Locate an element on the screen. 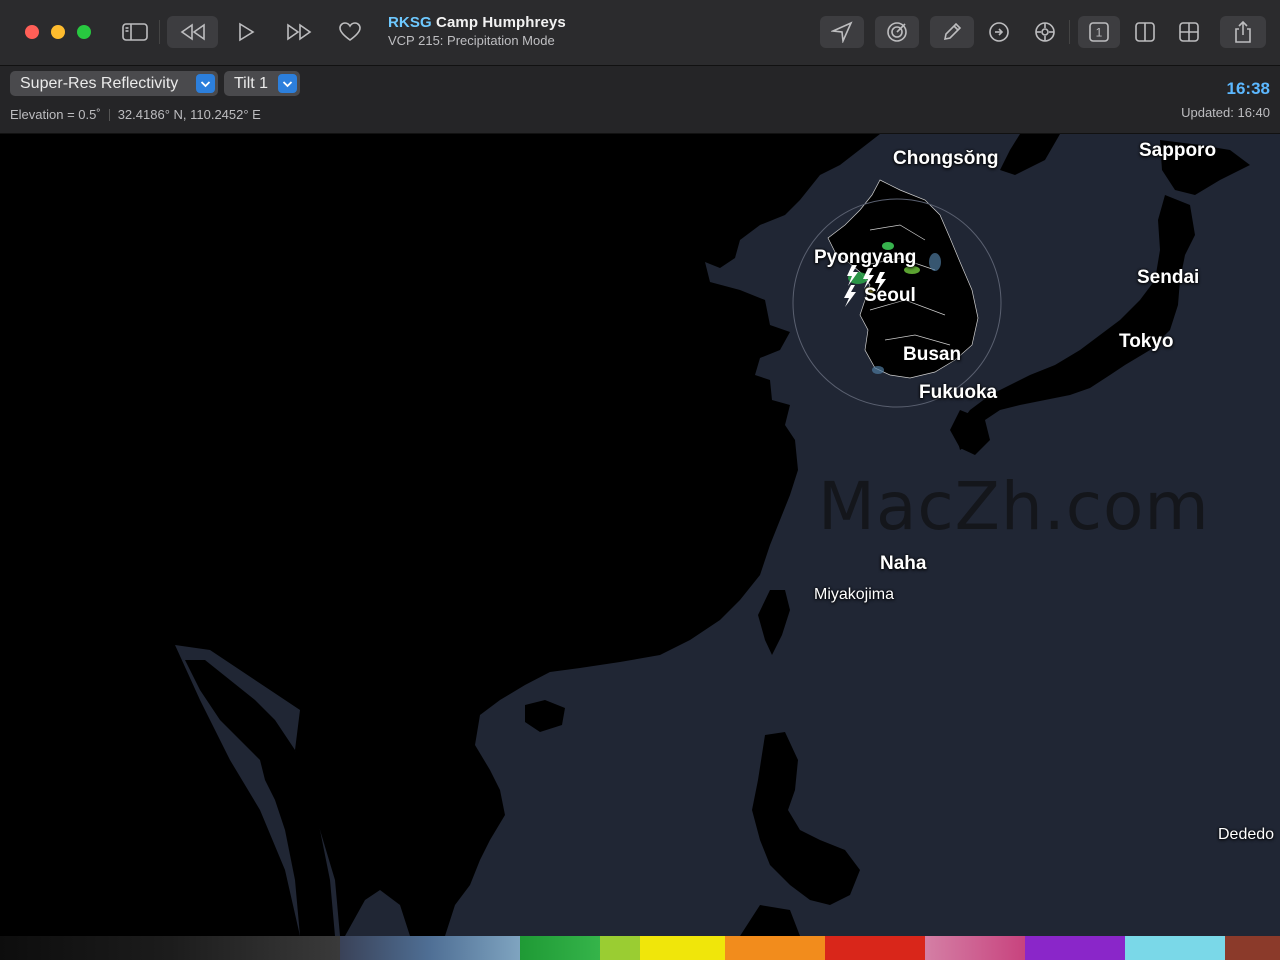 This screenshot has width=1280, height=960. reflectivity-color-scale is located at coordinates (640, 948).